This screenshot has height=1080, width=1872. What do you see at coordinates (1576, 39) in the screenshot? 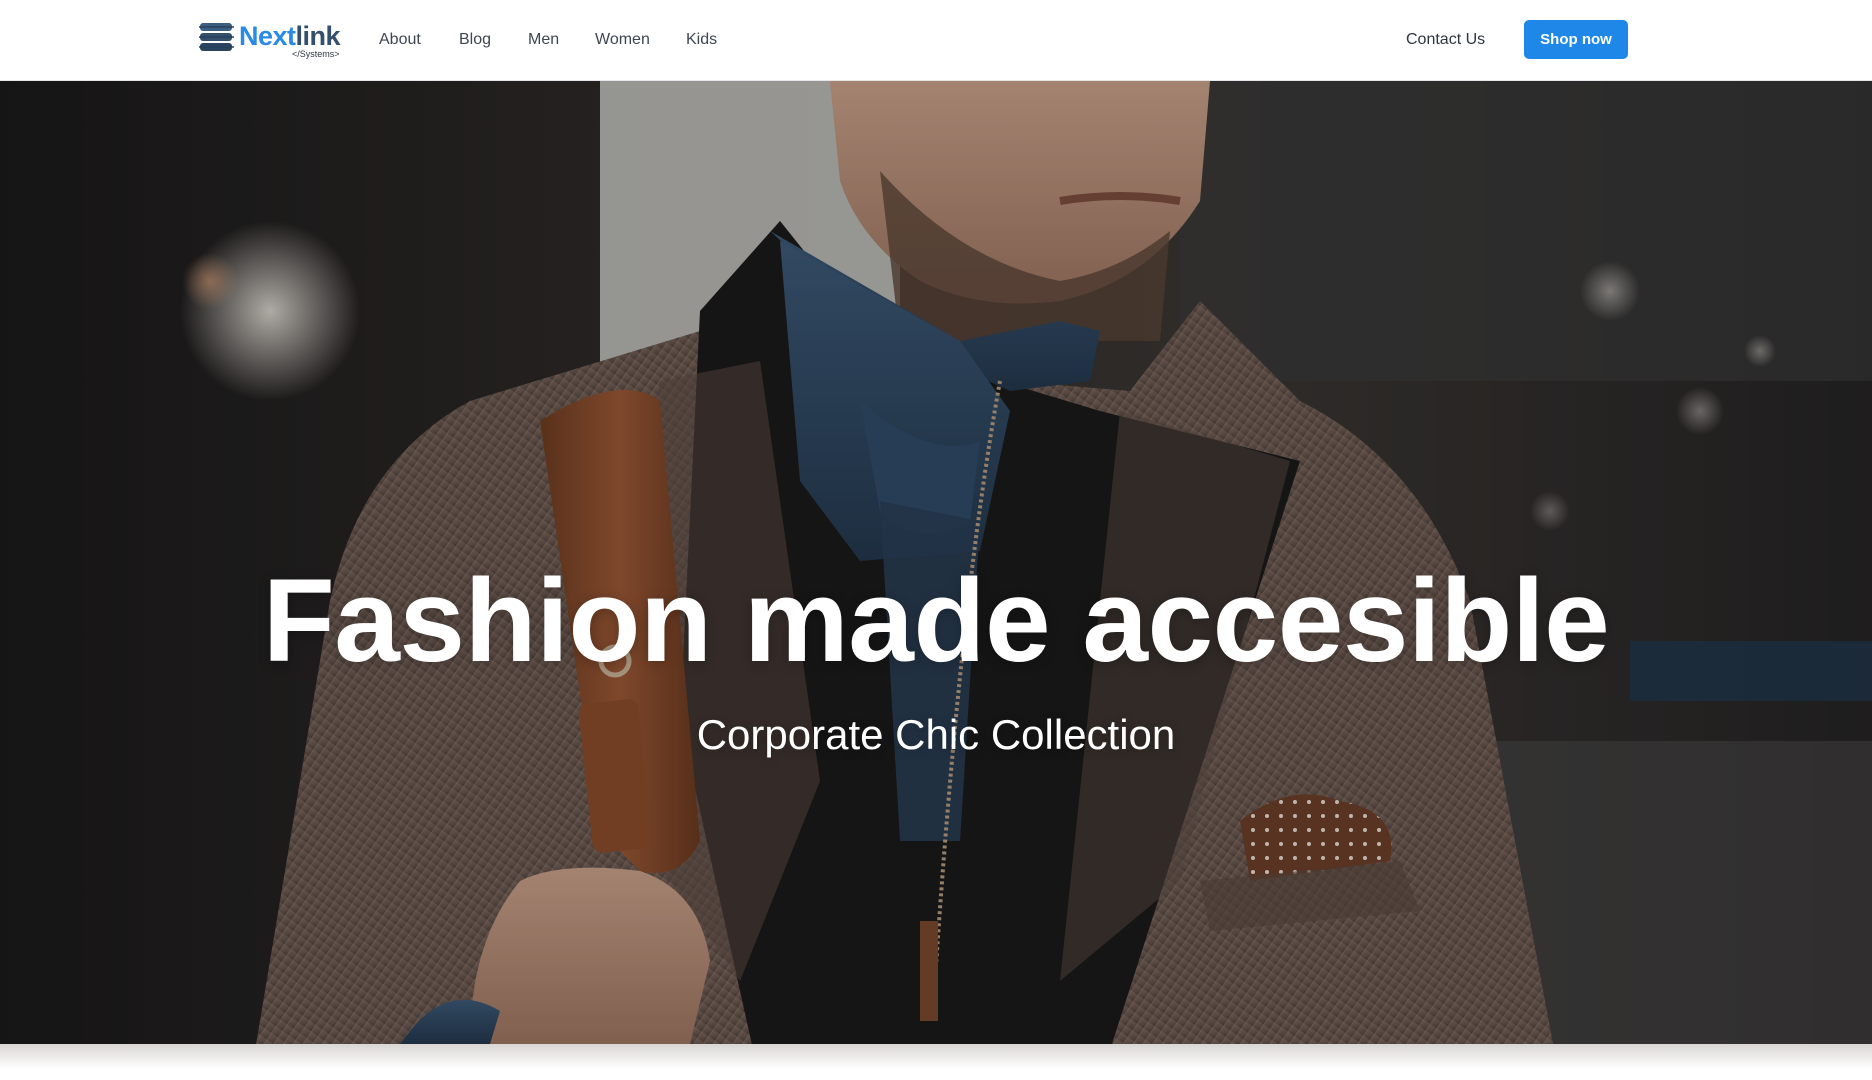
I see `shop-now-button: Shop now` at bounding box center [1576, 39].